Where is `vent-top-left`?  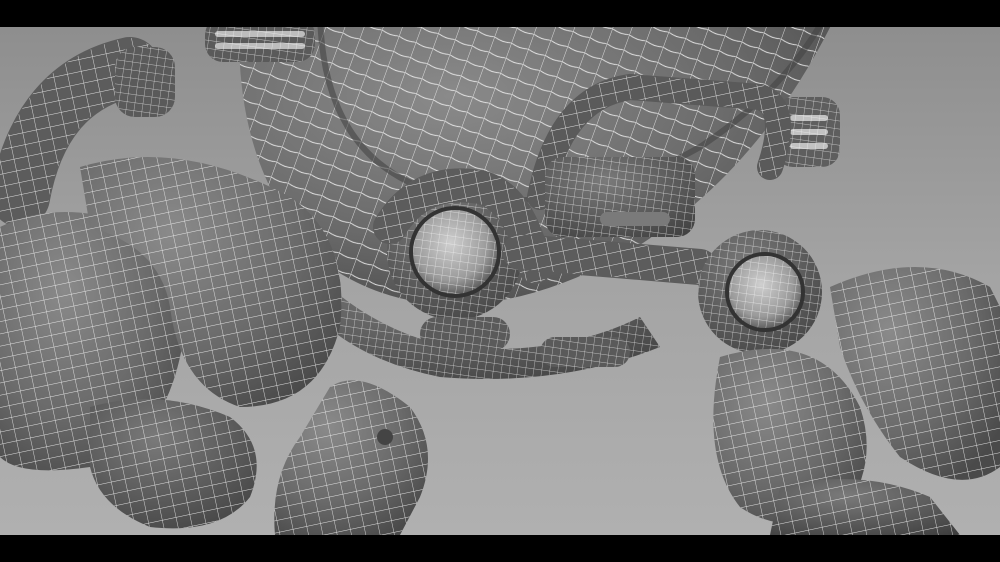 vent-top-left is located at coordinates (260, 44).